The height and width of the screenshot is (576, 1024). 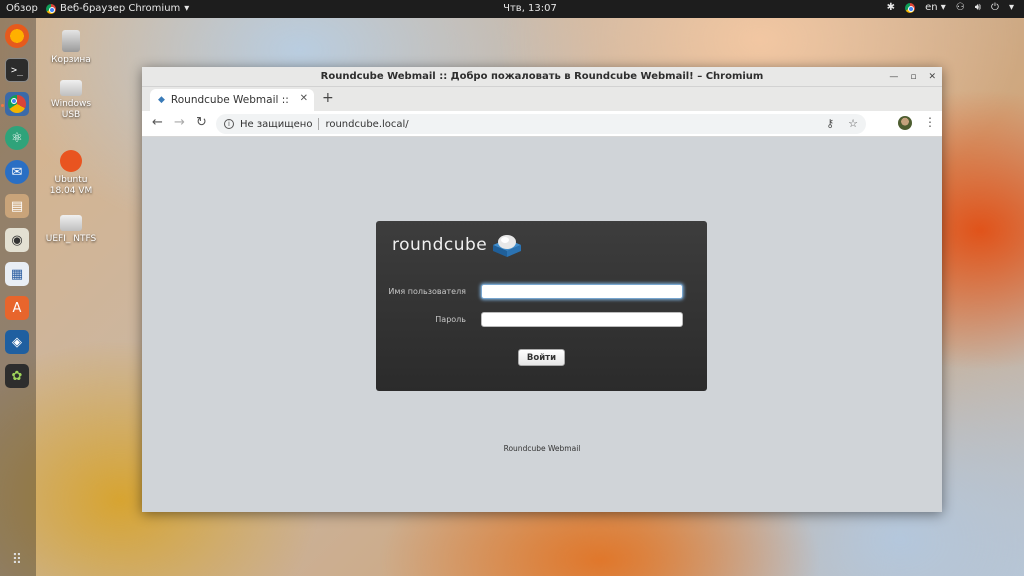 What do you see at coordinates (71, 173) in the screenshot?
I see `desktop-icon-ubuntu-vm: Ubuntu 18.04 VM` at bounding box center [71, 173].